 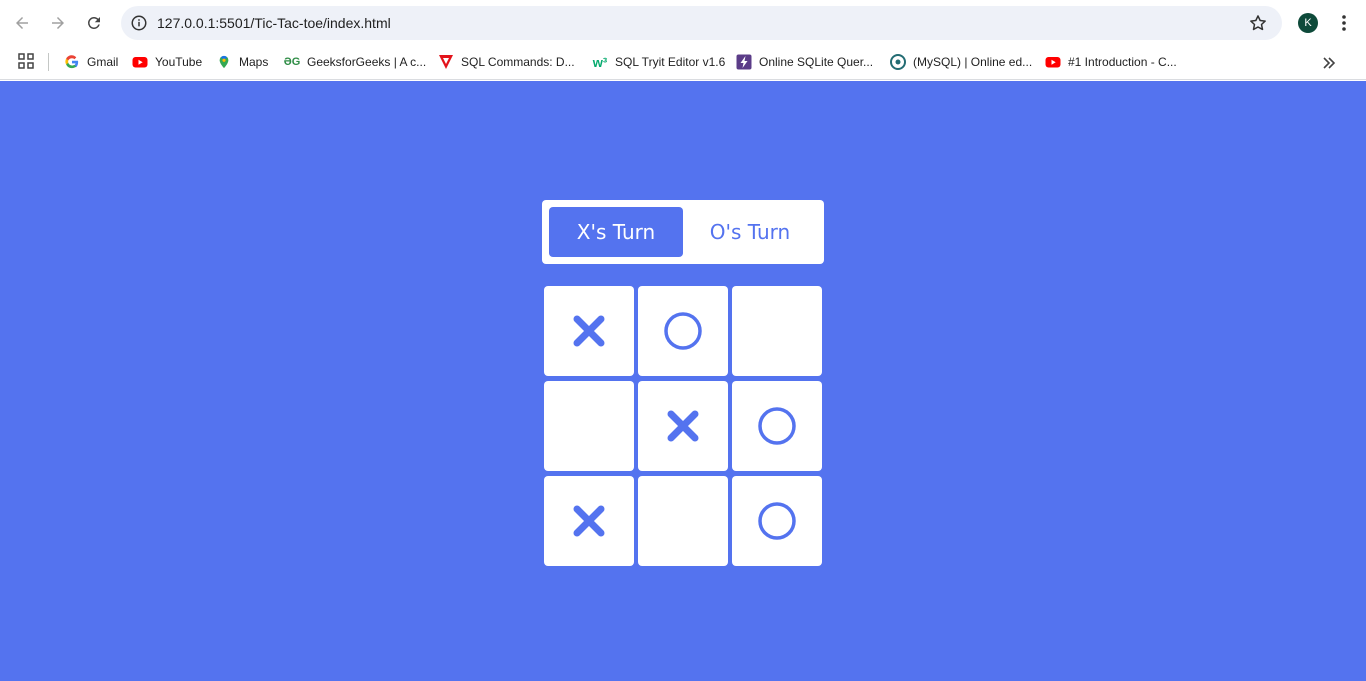 What do you see at coordinates (103, 62) in the screenshot?
I see `bookmark-label: Gmail` at bounding box center [103, 62].